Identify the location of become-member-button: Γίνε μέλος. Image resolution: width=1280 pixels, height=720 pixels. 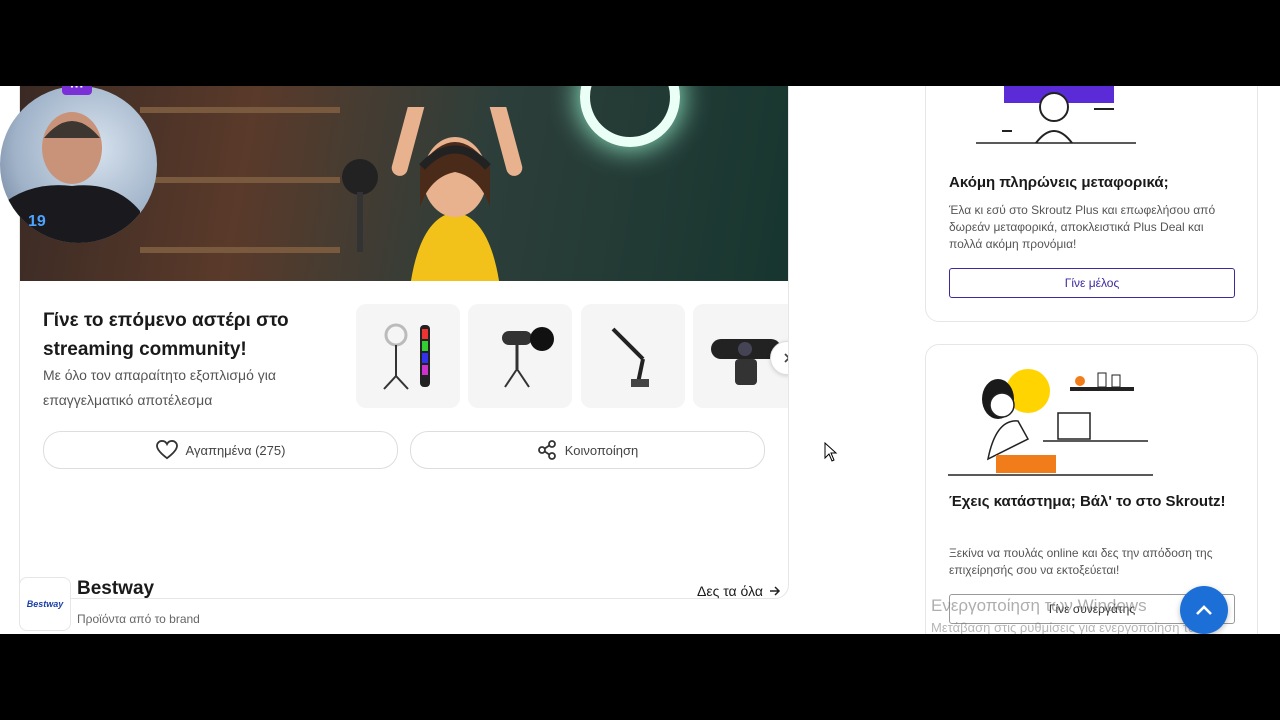
(1092, 283).